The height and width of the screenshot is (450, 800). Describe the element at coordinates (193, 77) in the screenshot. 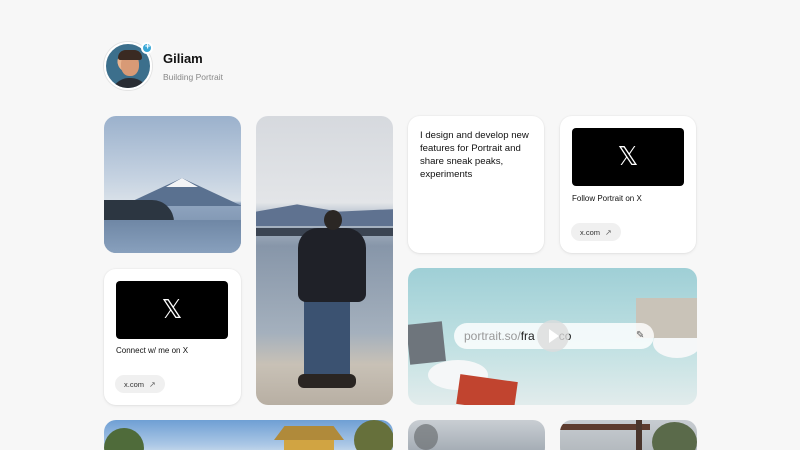

I see `profile-subtitle: Building Portrait` at that location.